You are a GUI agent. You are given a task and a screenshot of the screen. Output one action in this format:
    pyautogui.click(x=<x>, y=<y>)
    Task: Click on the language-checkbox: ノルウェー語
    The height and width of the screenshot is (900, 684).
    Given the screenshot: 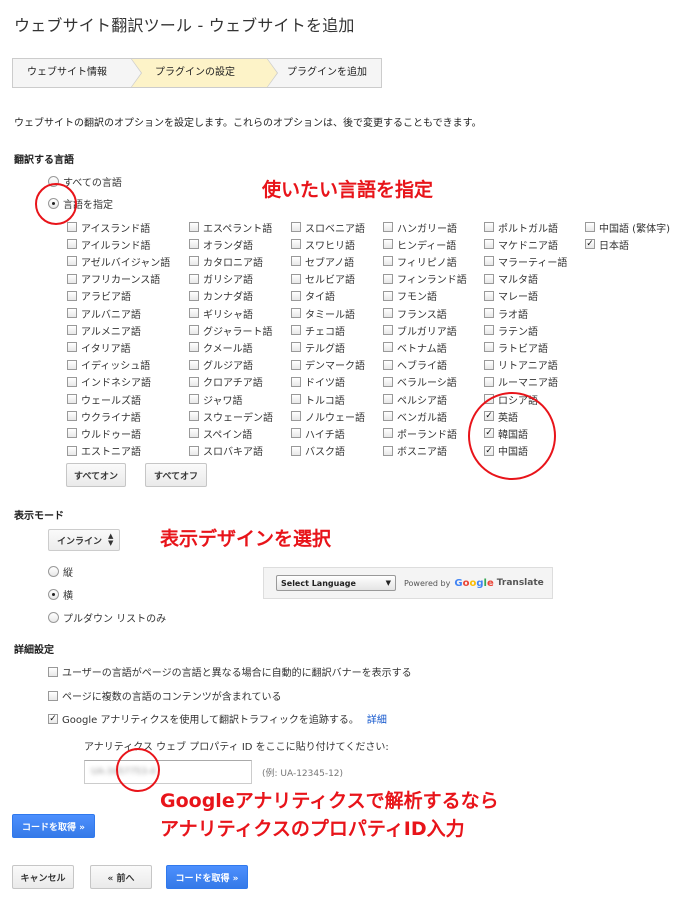 What is the action you would take?
    pyautogui.click(x=328, y=416)
    